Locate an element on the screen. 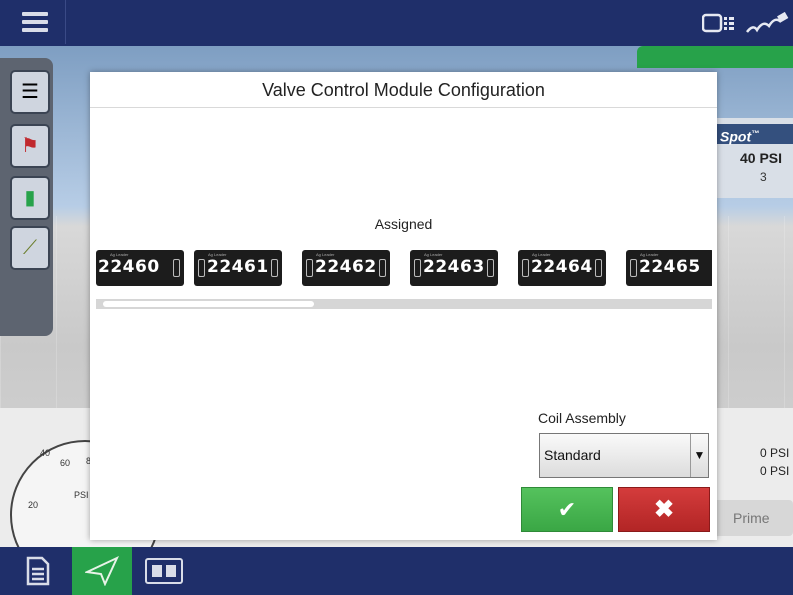 The image size is (793, 595). scrollbar-thumb is located at coordinates (208, 304).